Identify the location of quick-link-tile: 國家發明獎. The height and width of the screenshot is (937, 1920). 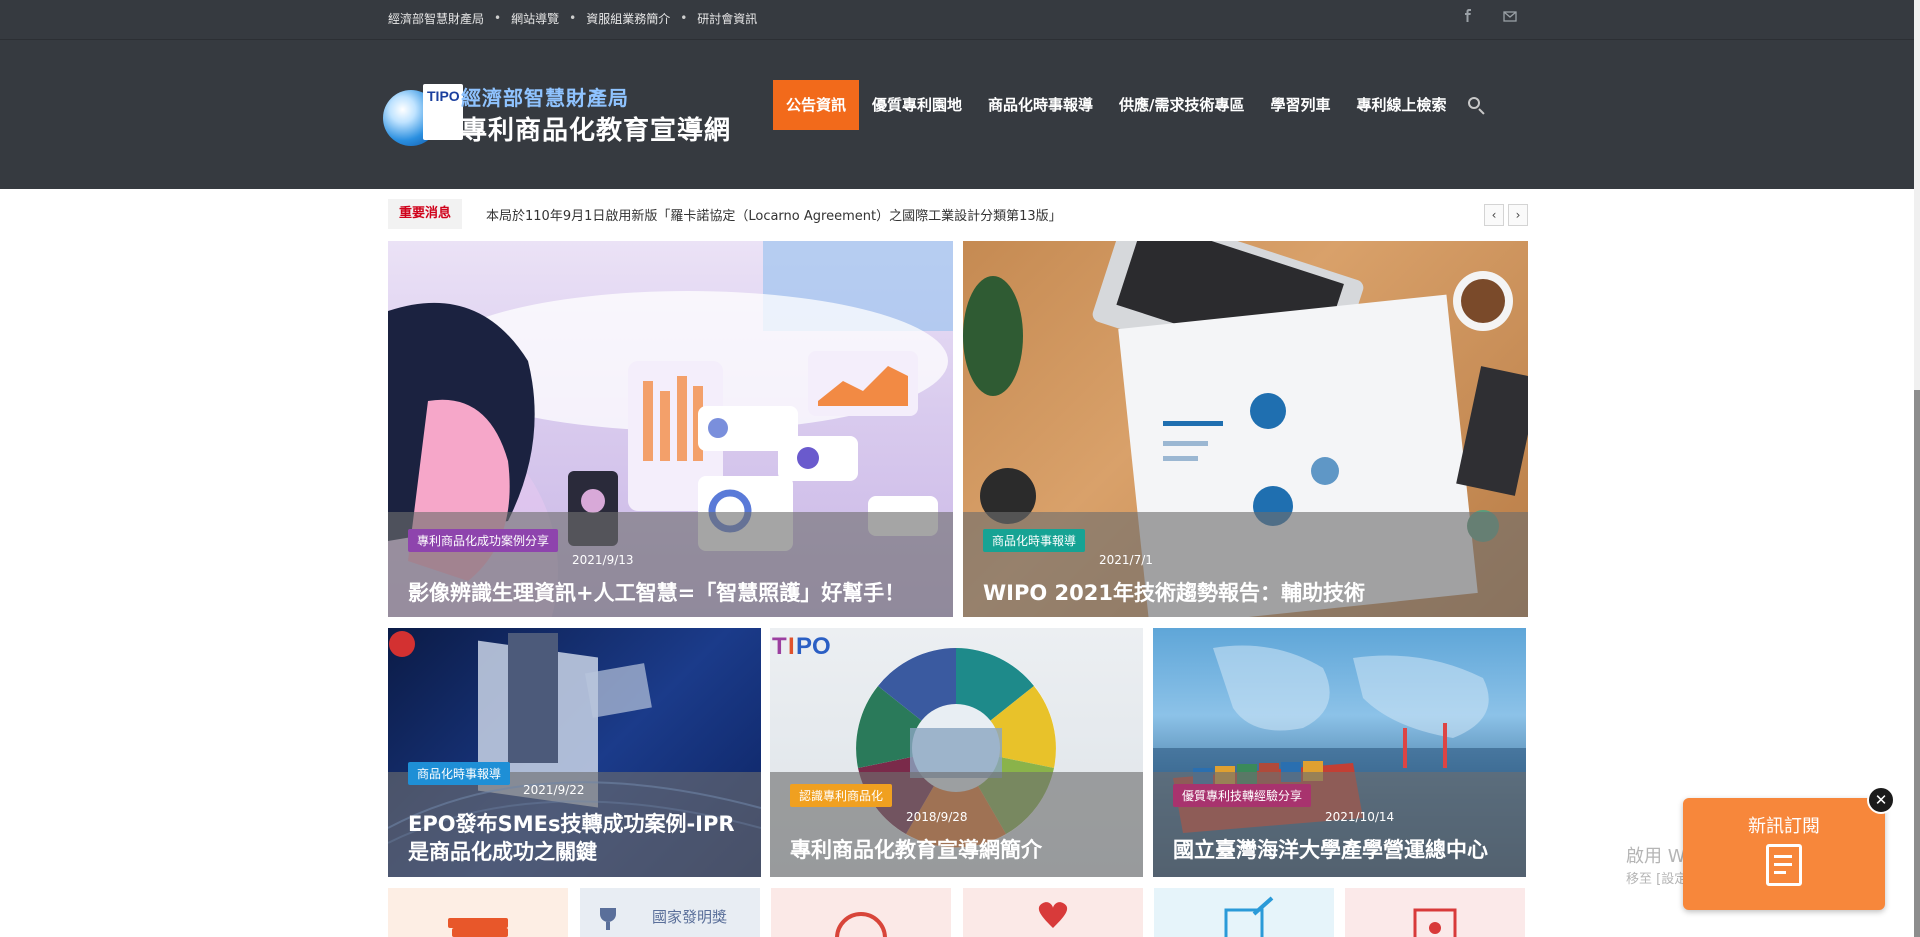
(670, 912).